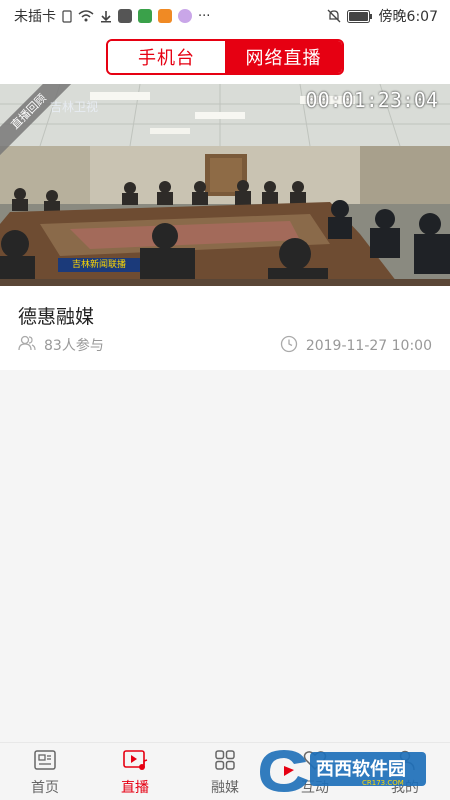 The height and width of the screenshot is (800, 450). What do you see at coordinates (359, 16) in the screenshot?
I see `battery-icon` at bounding box center [359, 16].